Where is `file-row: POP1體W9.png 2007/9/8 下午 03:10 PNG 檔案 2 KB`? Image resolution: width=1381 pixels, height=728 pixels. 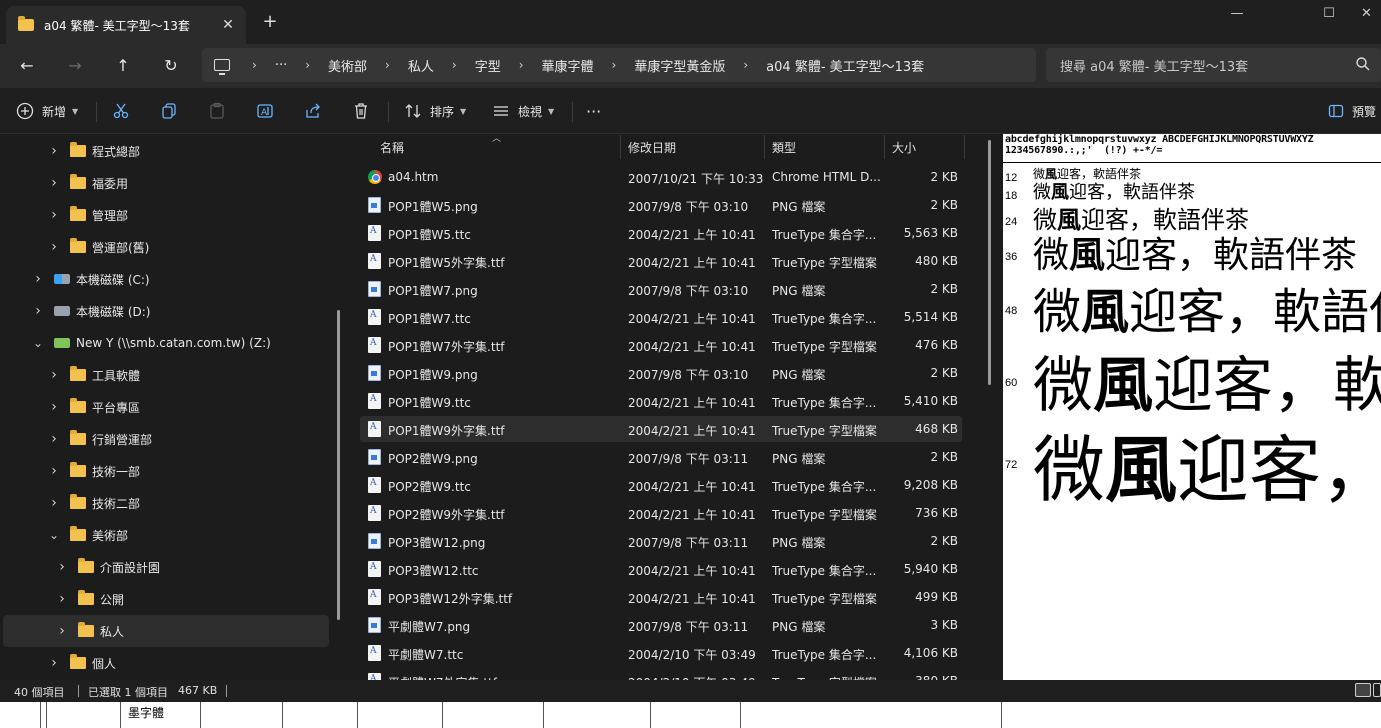 file-row: POP1體W9.png 2007/9/8 下午 03:10 PNG 檔案 2 KB is located at coordinates (661, 373).